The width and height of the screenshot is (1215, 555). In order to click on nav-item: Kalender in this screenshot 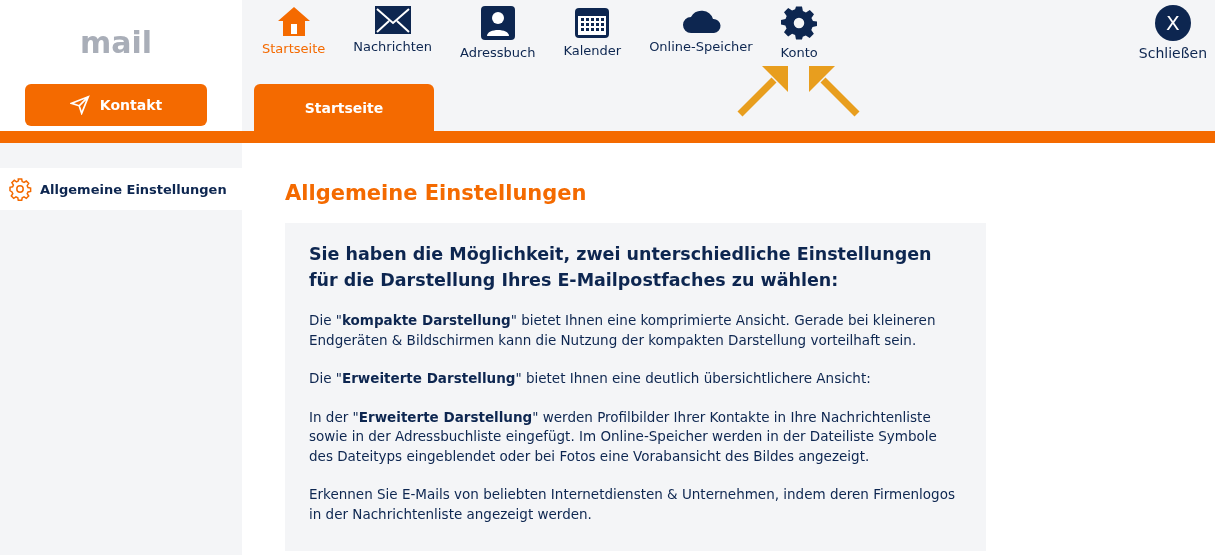, I will do `click(592, 29)`.